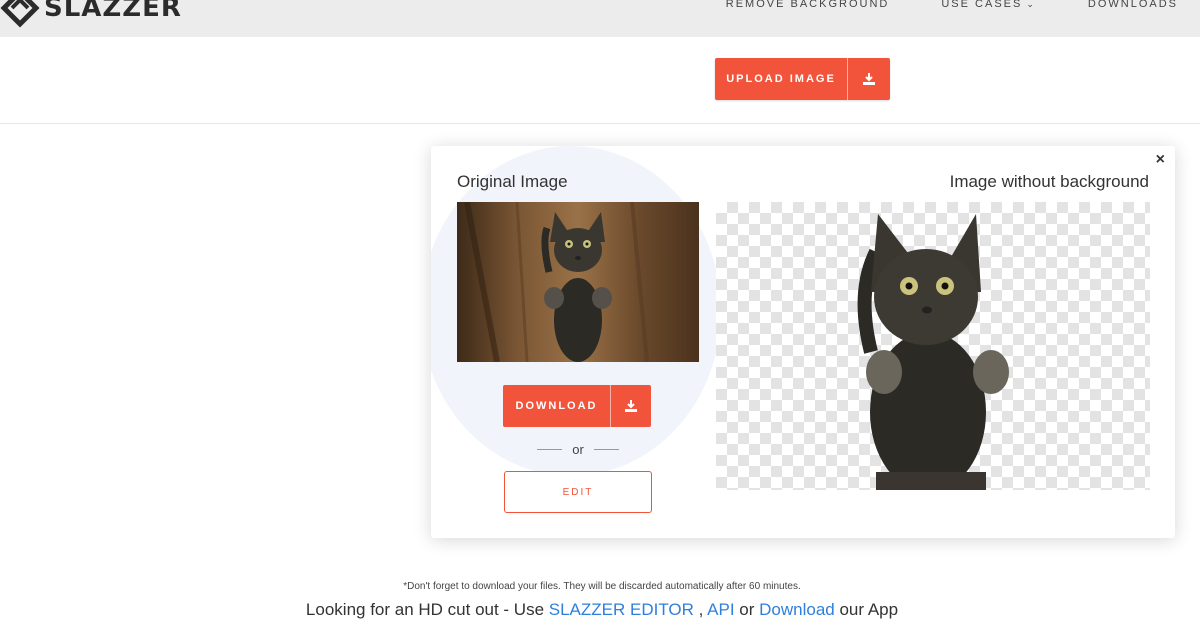 The height and width of the screenshot is (628, 1200). I want to click on download-button-label: DOWNLOAD, so click(556, 406).